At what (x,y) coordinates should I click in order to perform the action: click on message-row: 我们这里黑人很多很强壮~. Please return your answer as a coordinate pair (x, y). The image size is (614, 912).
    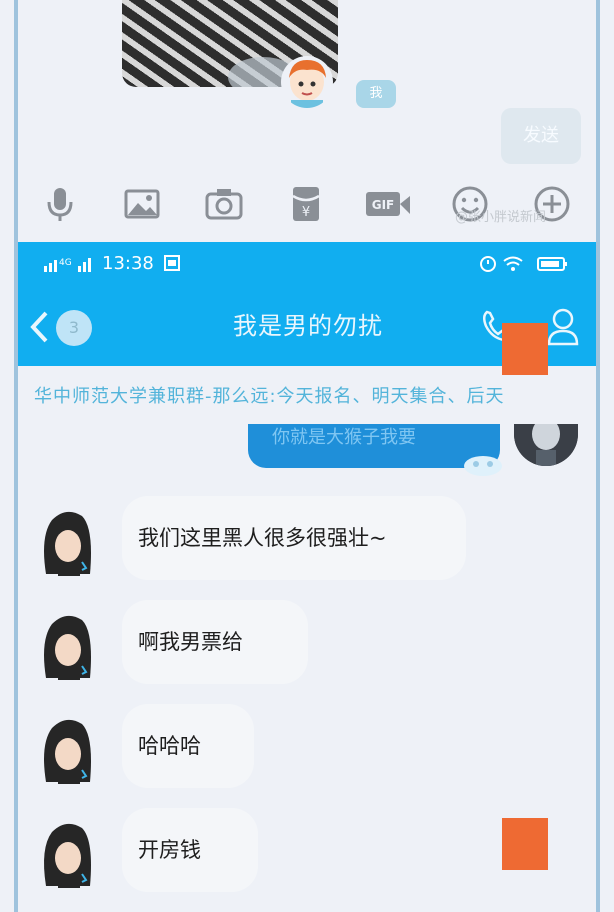
    Looking at the image, I should click on (307, 542).